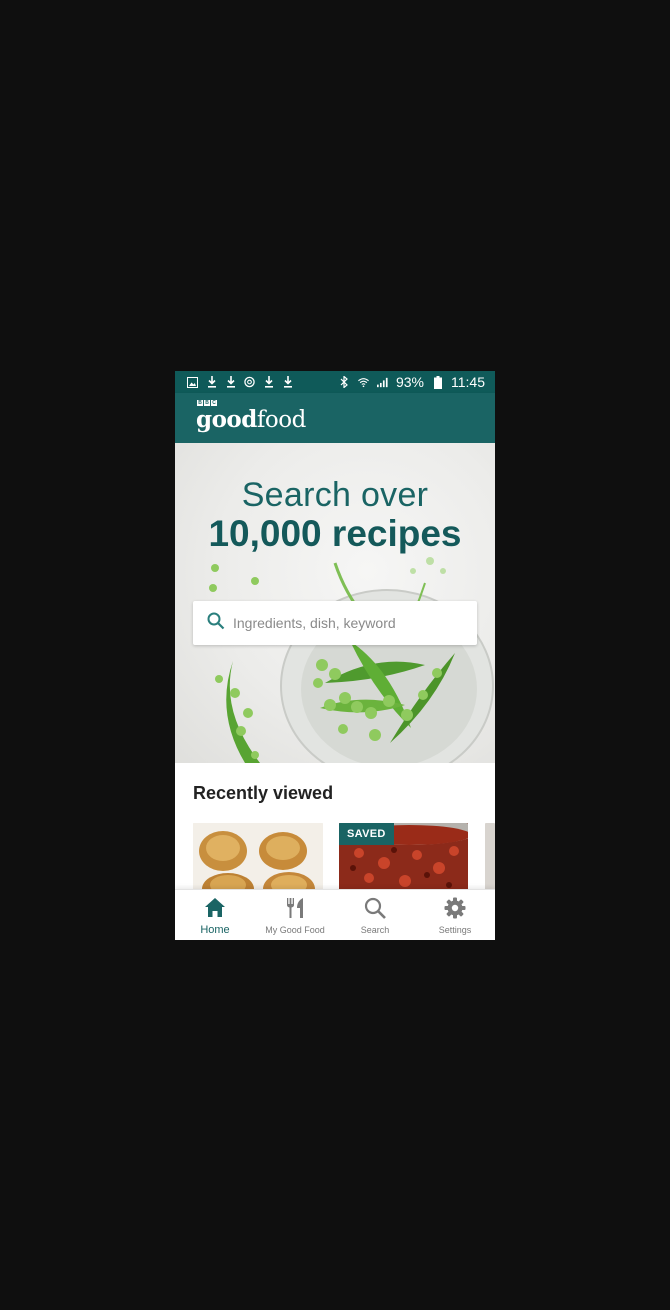 The image size is (670, 1310). I want to click on signal-icon, so click(382, 382).